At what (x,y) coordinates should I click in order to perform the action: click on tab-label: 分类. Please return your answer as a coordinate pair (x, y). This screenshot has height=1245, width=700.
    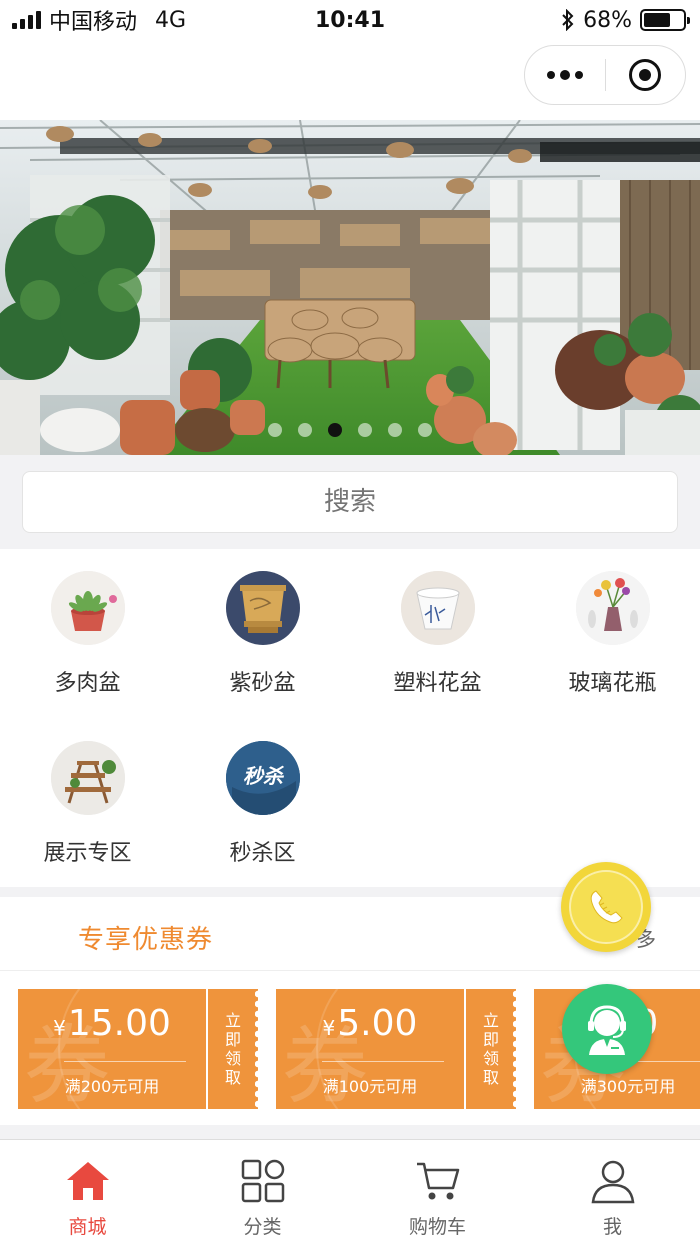
    Looking at the image, I should click on (262, 1227).